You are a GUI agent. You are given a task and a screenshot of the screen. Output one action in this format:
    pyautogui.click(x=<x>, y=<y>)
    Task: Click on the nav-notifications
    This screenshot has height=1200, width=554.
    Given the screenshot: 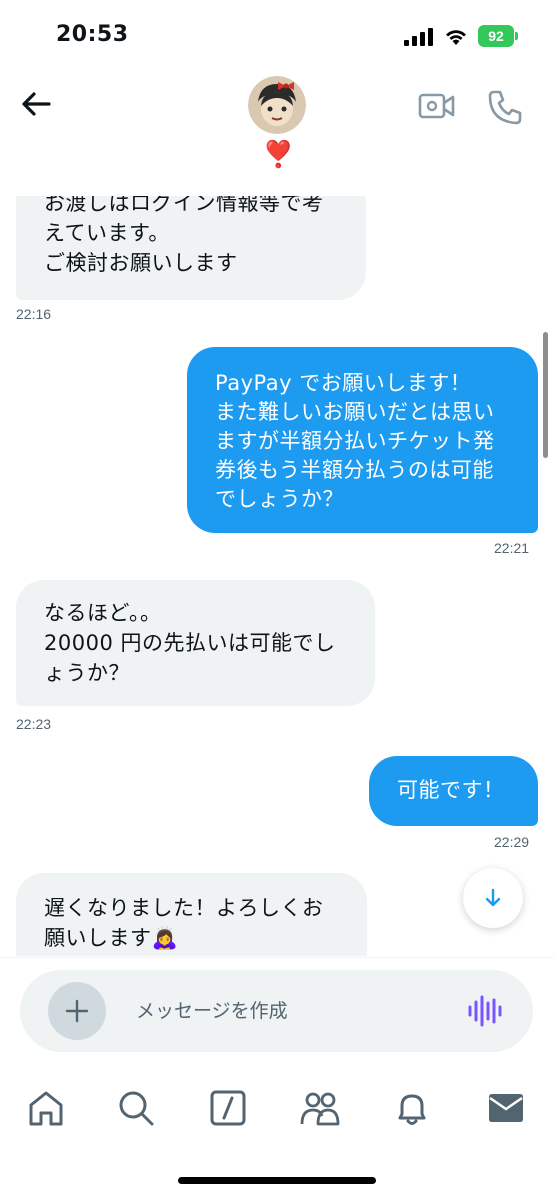 What is the action you would take?
    pyautogui.click(x=412, y=1108)
    